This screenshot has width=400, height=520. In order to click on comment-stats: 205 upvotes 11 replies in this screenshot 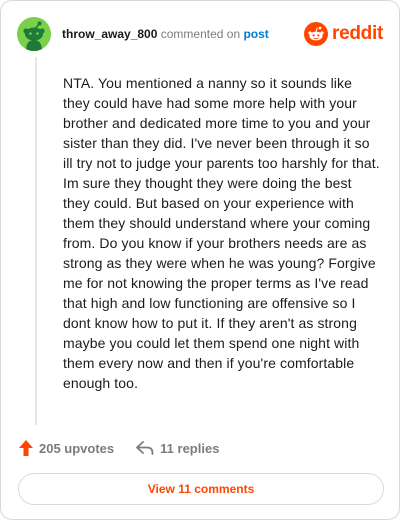, I will do `click(119, 448)`.